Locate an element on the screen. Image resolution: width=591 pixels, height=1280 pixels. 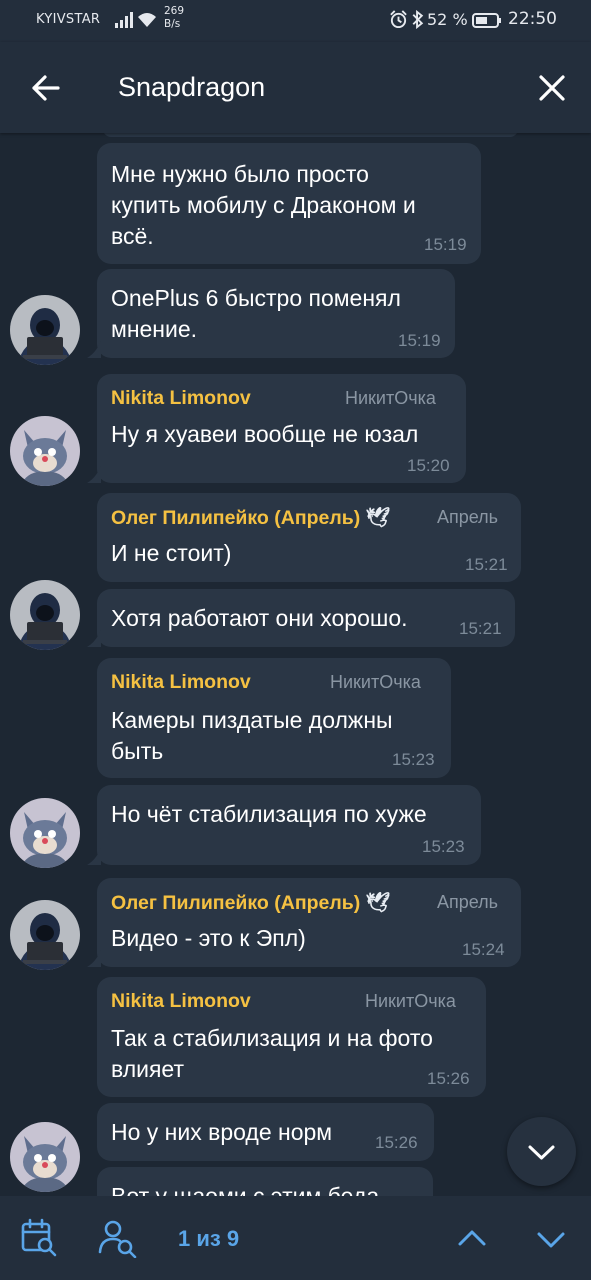
chat-title: Snapdragon is located at coordinates (192, 87).